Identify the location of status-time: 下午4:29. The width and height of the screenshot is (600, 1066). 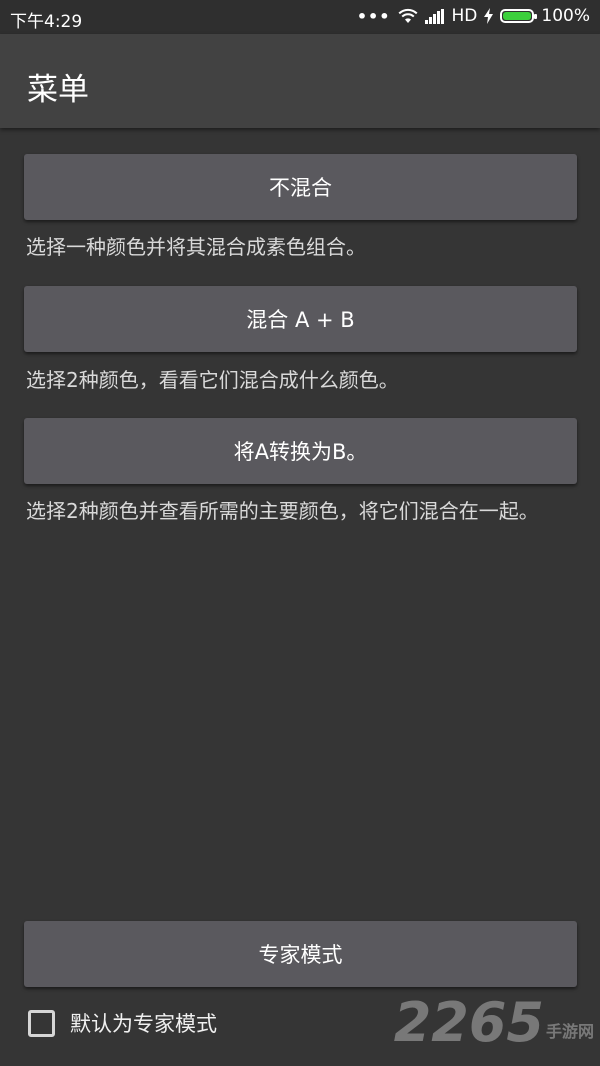
(46, 22).